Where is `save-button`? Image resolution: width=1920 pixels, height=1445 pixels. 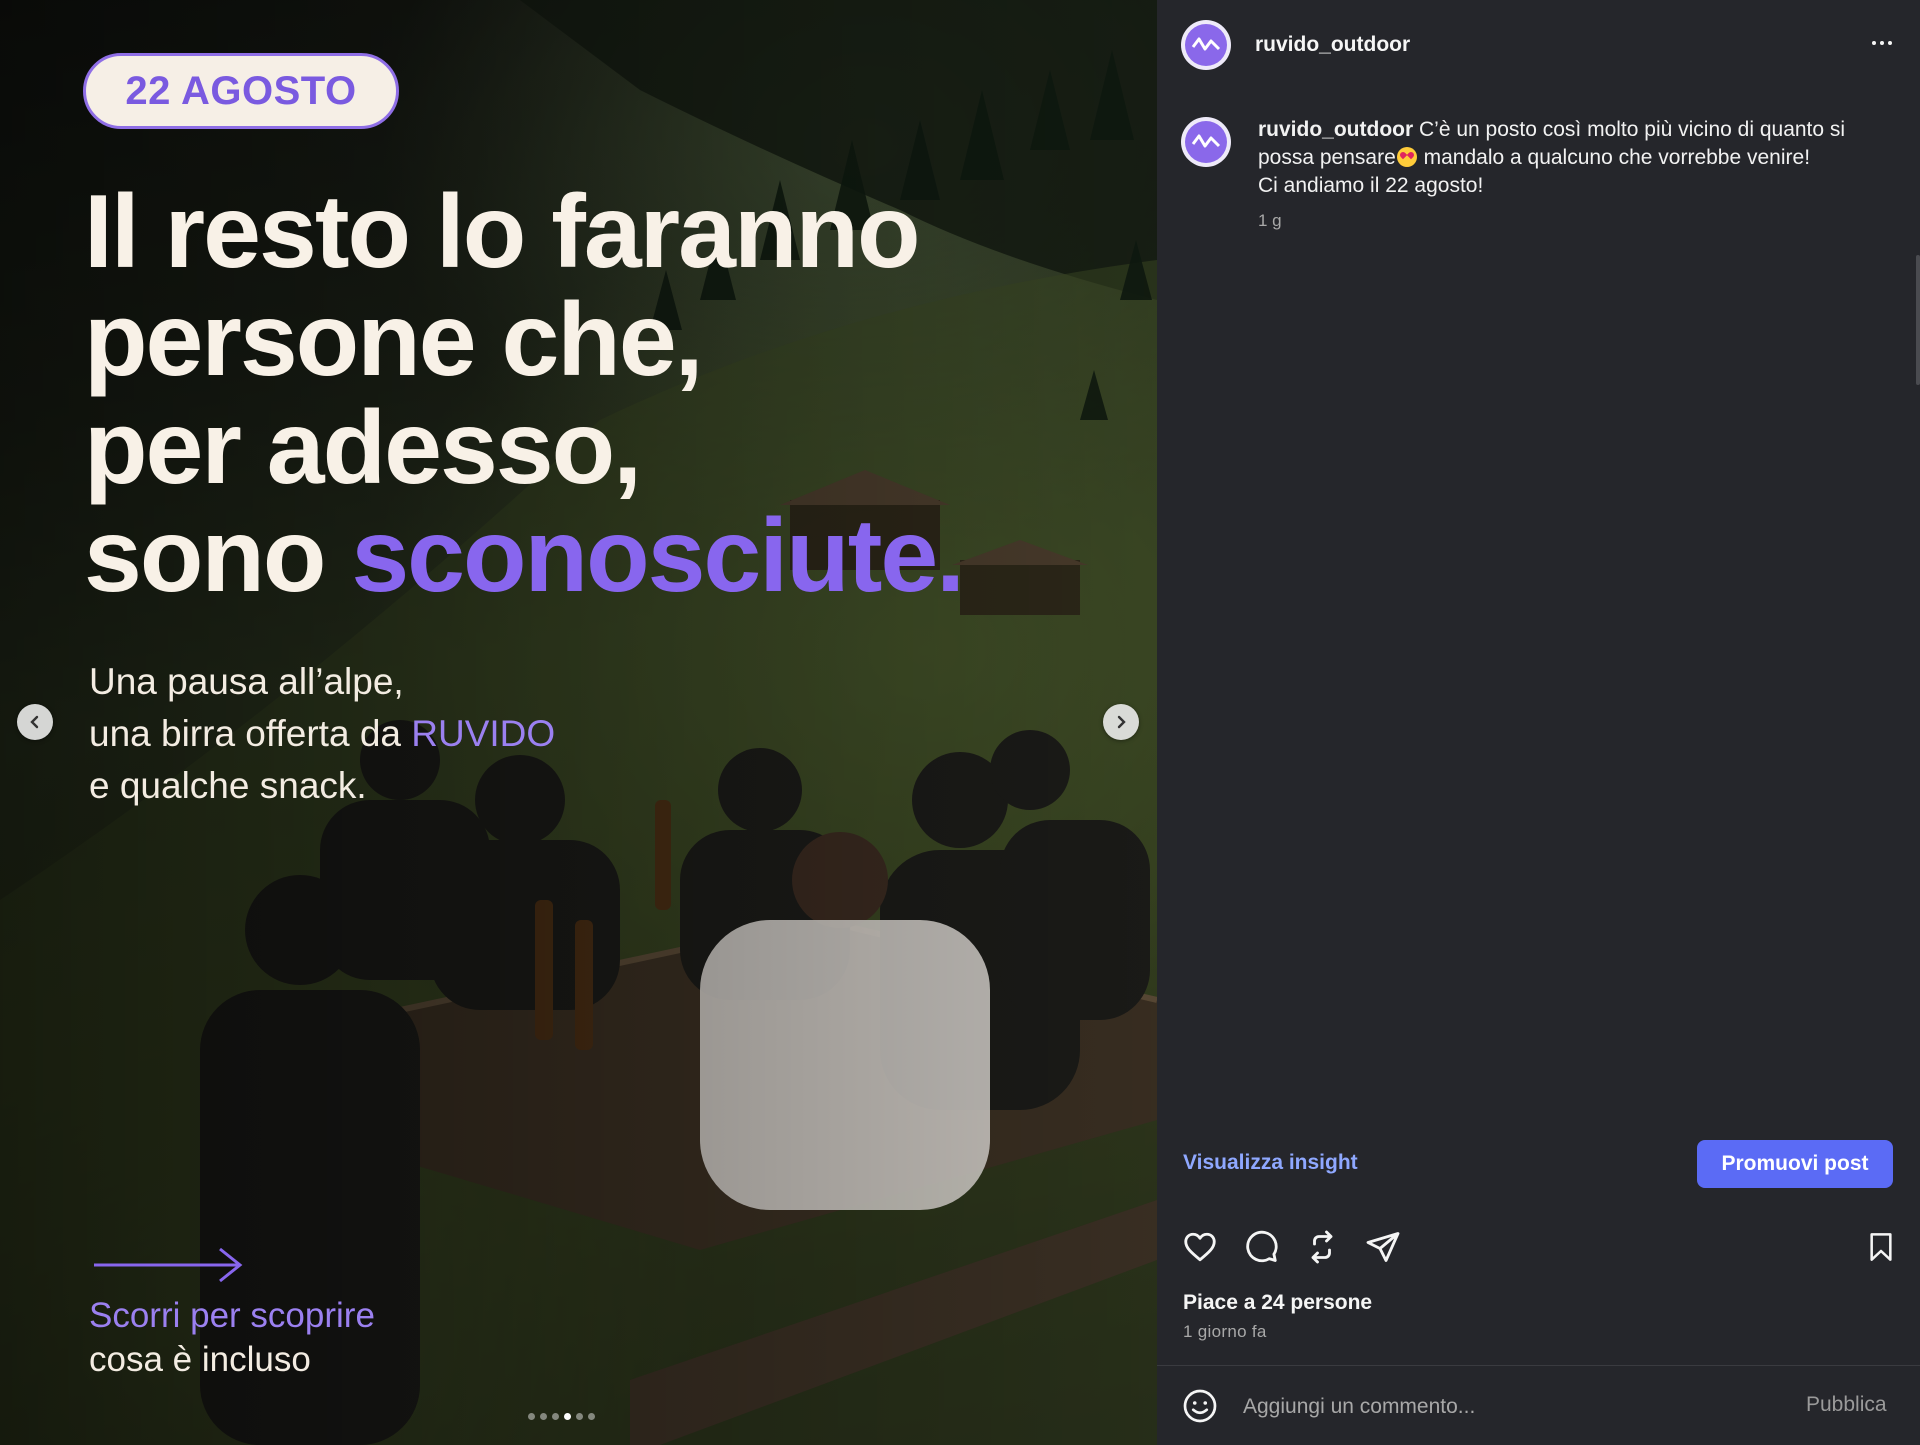 save-button is located at coordinates (1881, 1247).